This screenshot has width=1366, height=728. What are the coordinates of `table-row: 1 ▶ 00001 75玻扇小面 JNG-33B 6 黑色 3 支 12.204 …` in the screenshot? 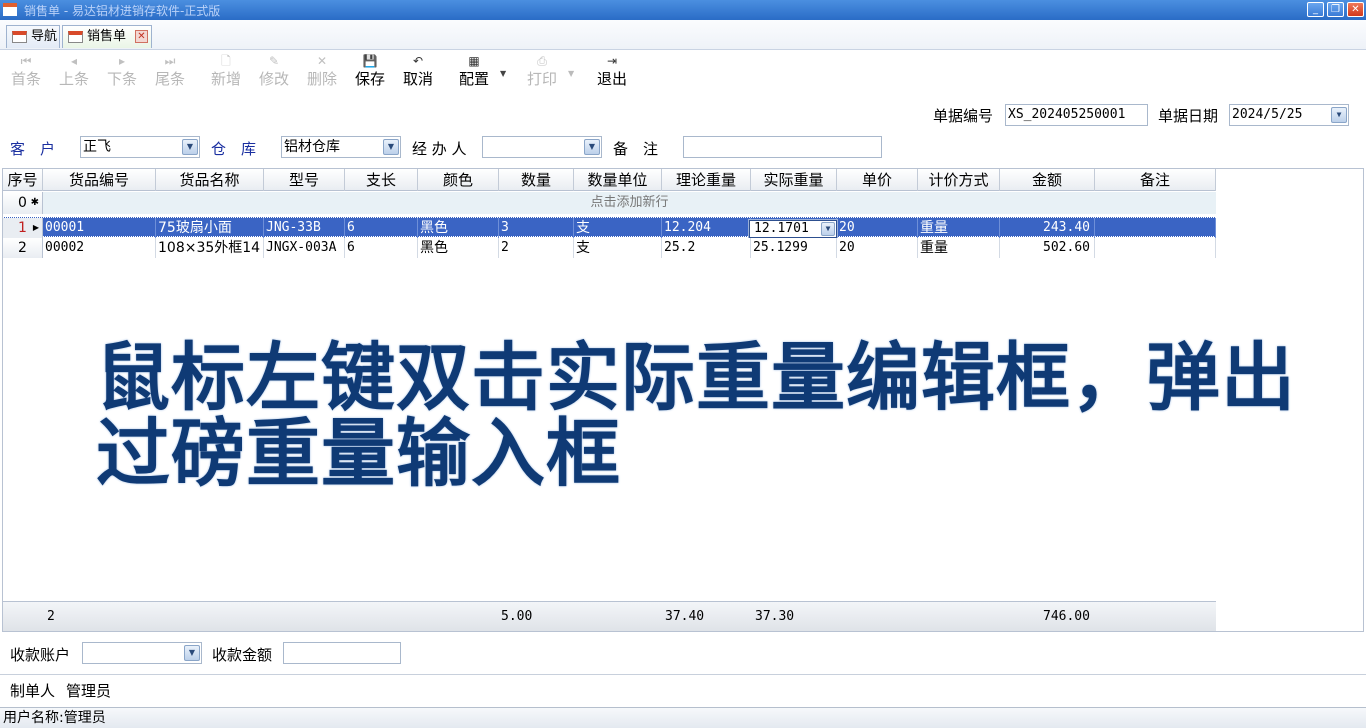 It's located at (609, 228).